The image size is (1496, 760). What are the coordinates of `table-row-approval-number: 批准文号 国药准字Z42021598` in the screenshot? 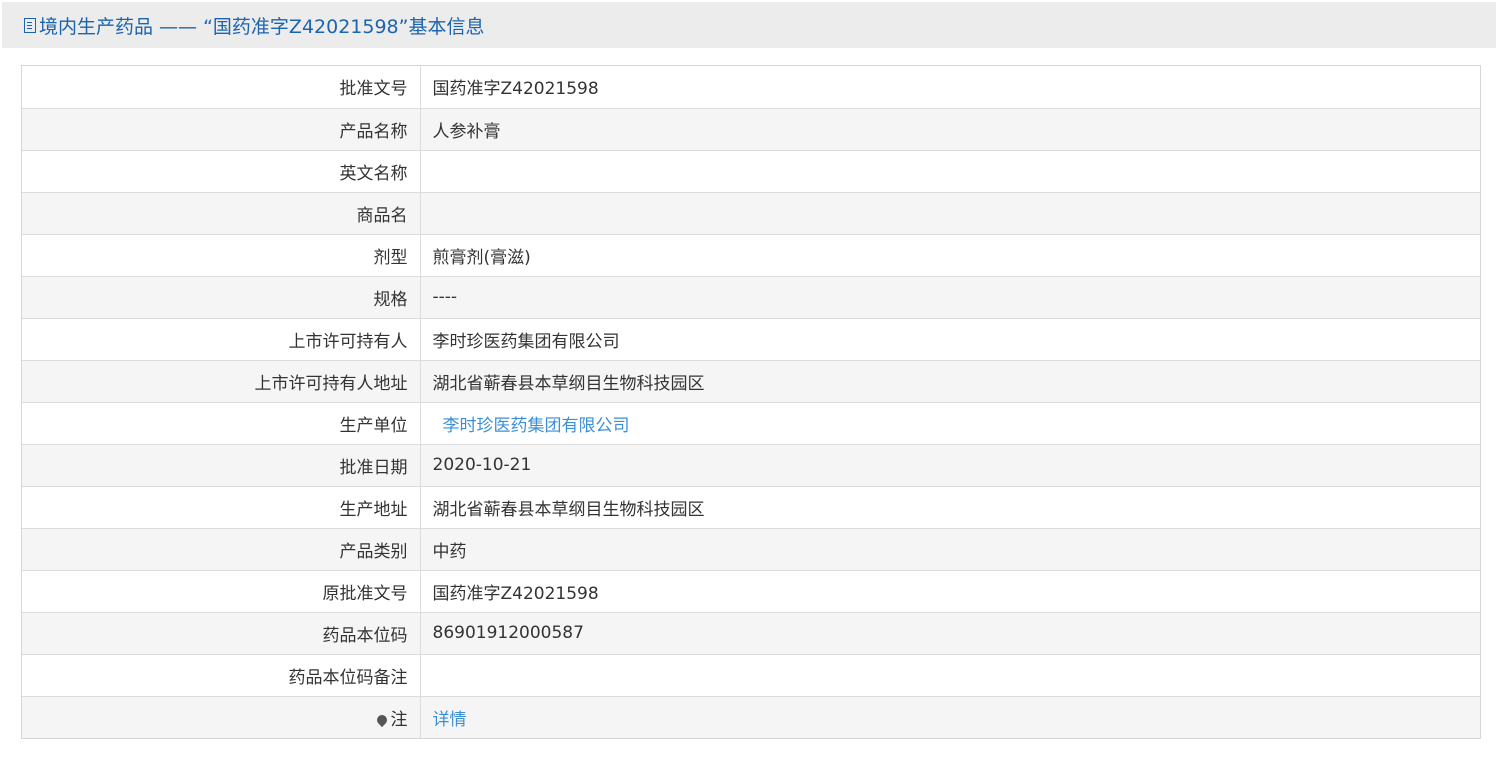 It's located at (751, 87).